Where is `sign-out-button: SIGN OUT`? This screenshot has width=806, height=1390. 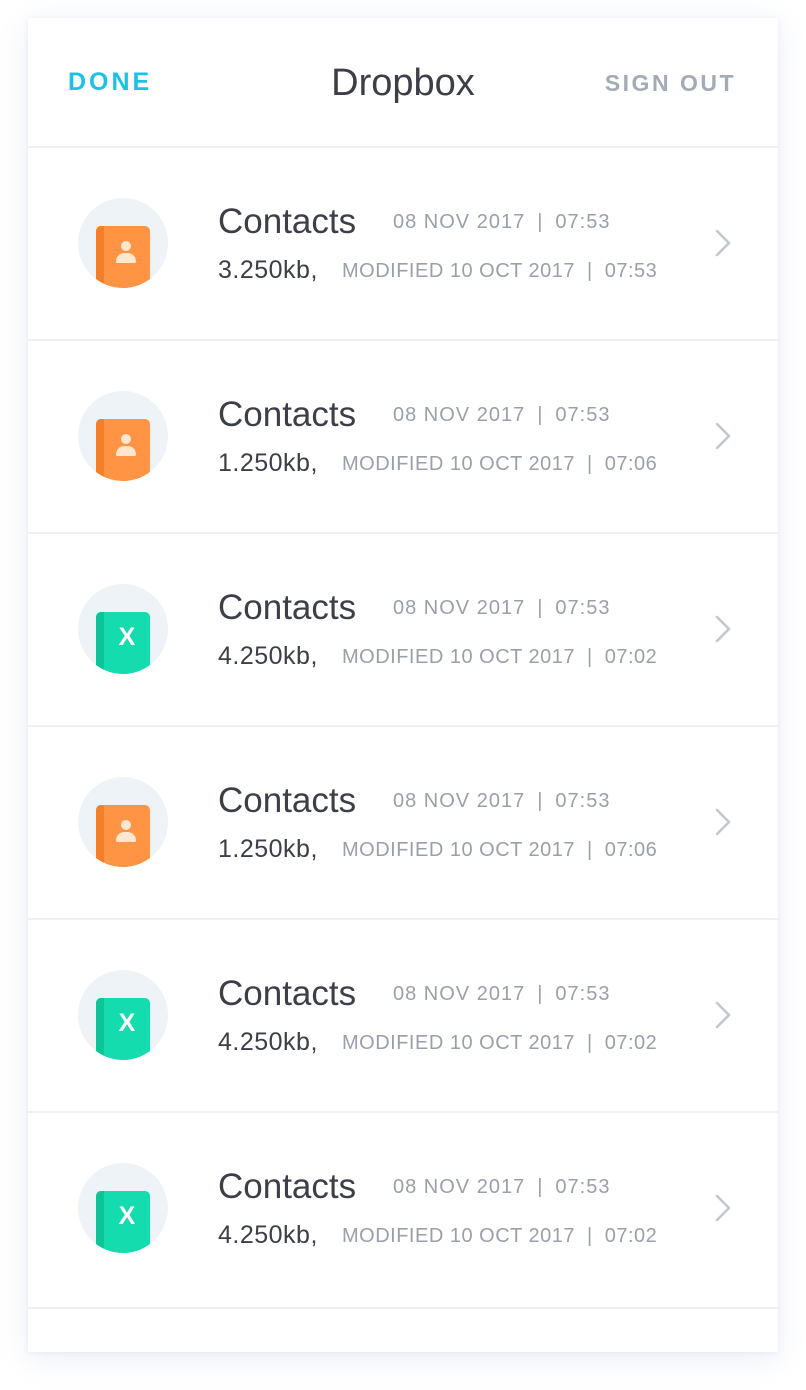 sign-out-button: SIGN OUT is located at coordinates (670, 83).